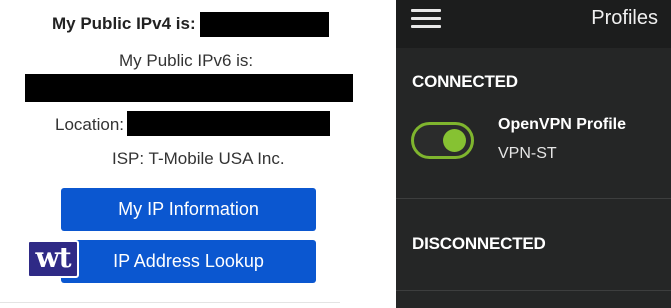  I want to click on ipv4-label: My Public IPv4 is:, so click(124, 23).